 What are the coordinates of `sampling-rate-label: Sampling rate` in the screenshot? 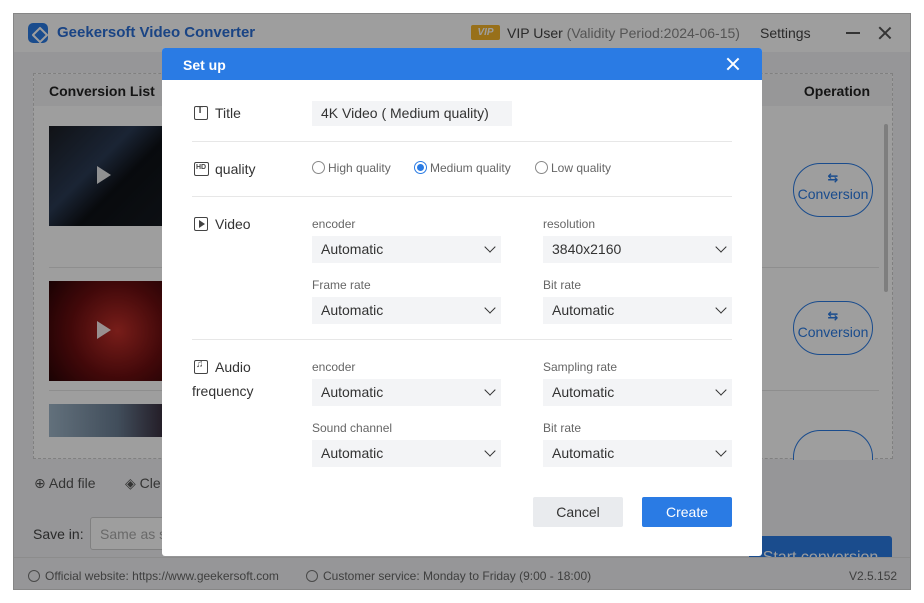 It's located at (580, 367).